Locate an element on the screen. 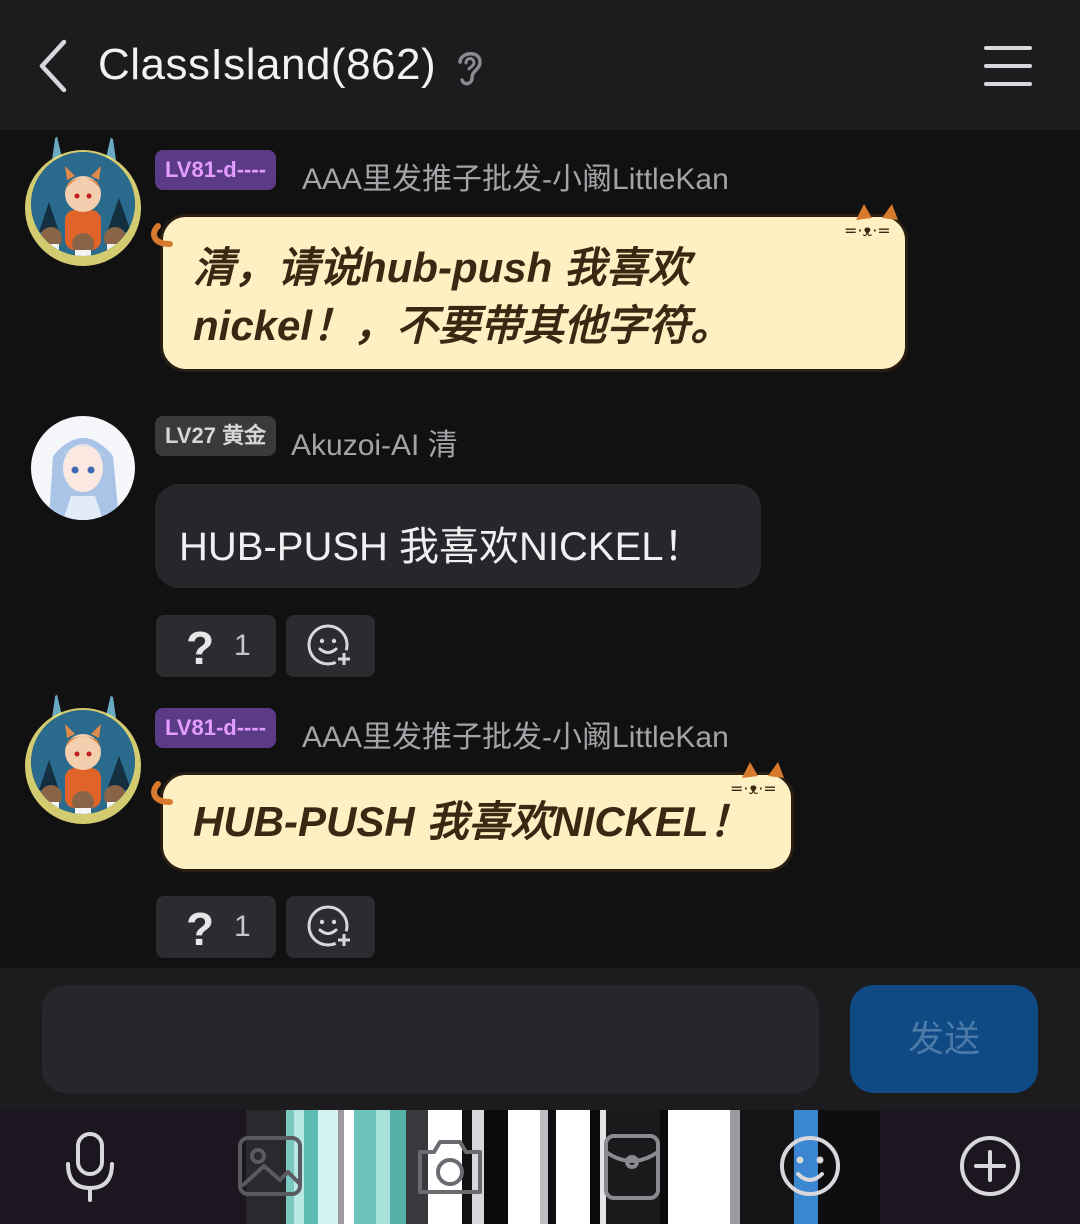  message-bubble: HUB-PUSH 我喜欢NICKEL！ is located at coordinates (458, 536).